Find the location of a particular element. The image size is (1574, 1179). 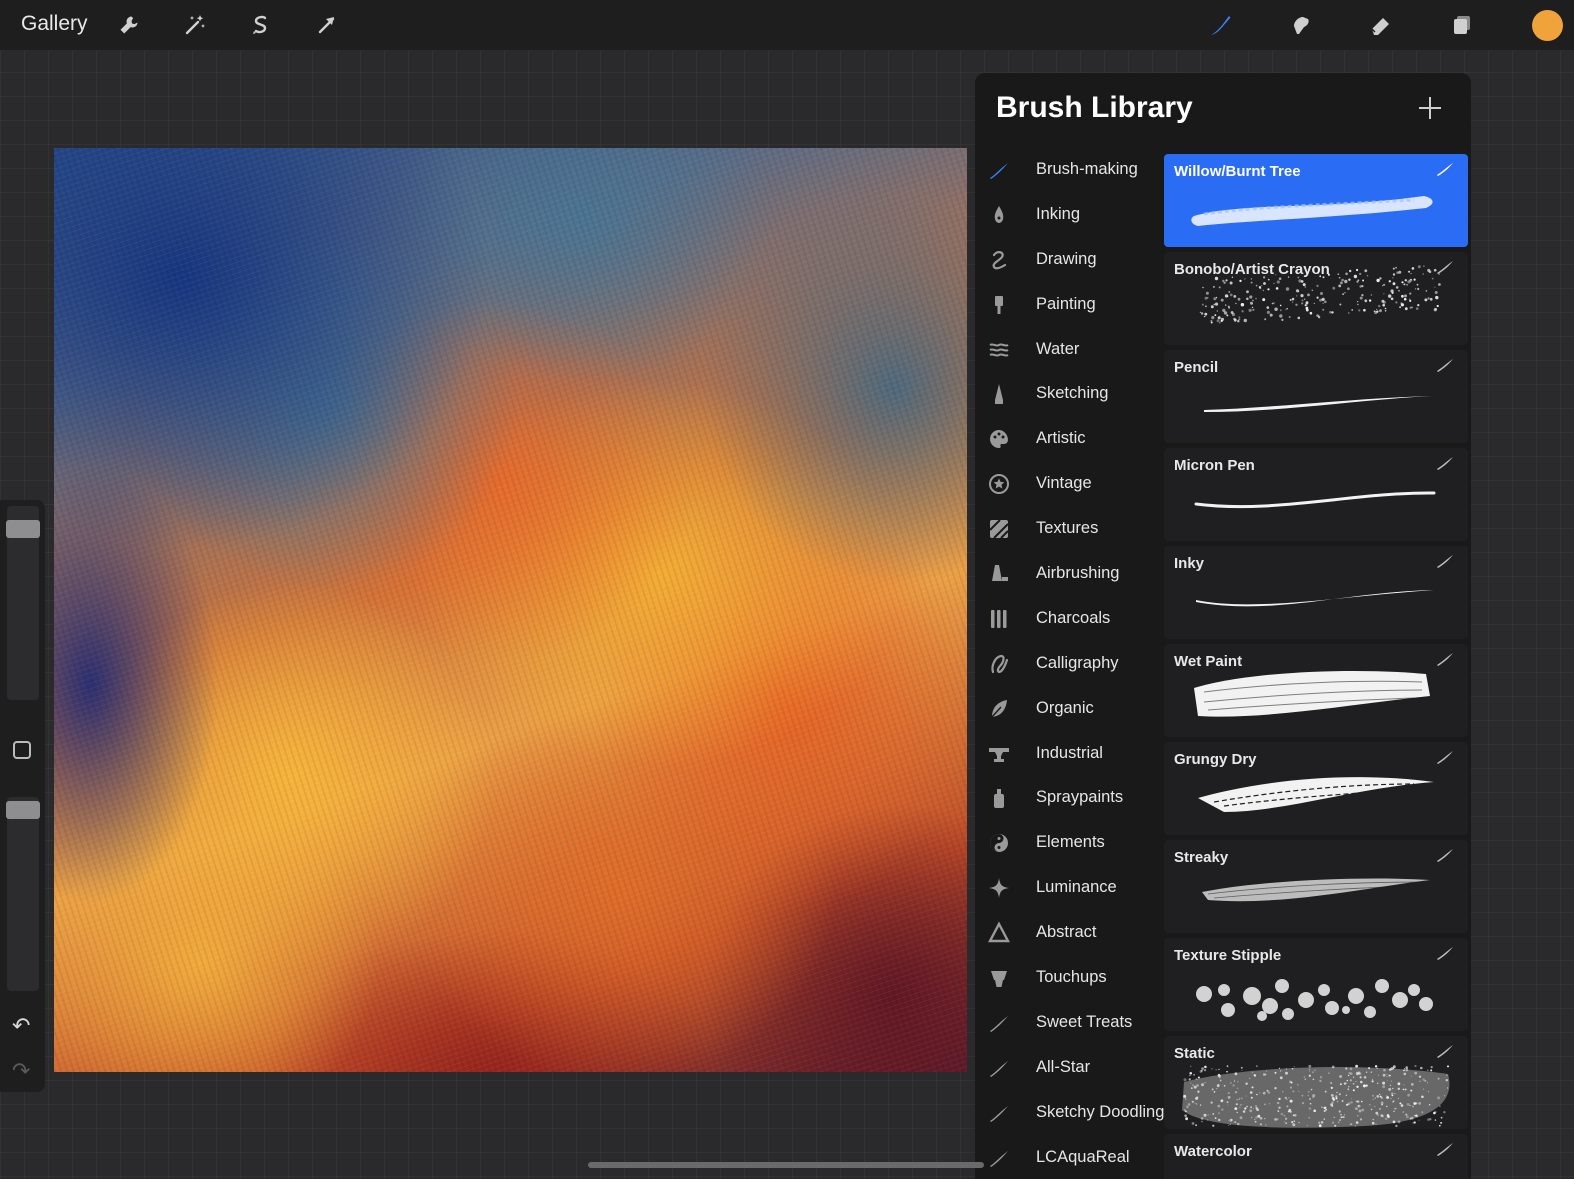

brush-item: Bonobo/Artist Crayon is located at coordinates (1316, 298).